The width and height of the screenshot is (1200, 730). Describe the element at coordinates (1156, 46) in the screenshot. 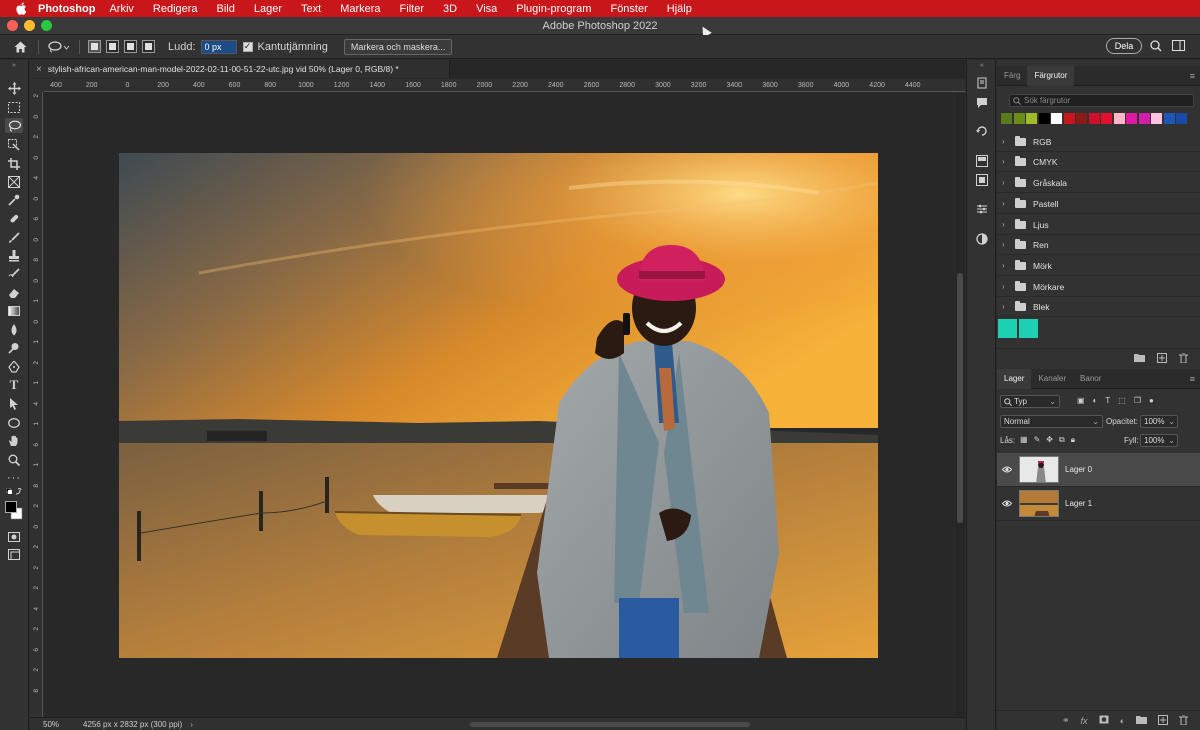

I see `search-icon` at that location.